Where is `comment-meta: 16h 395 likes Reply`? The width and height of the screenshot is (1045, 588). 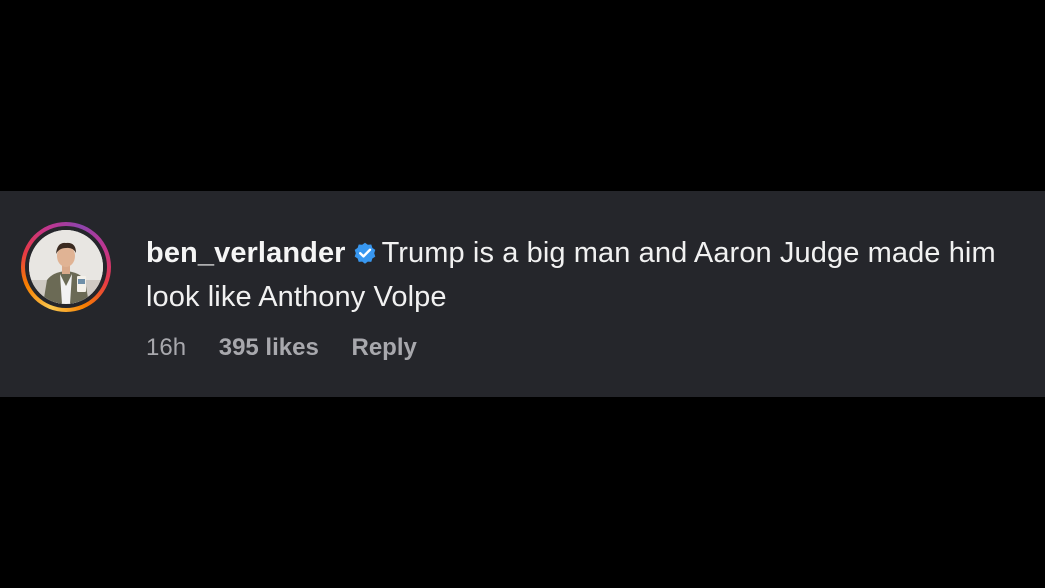
comment-meta: 16h 395 likes Reply is located at coordinates (294, 348).